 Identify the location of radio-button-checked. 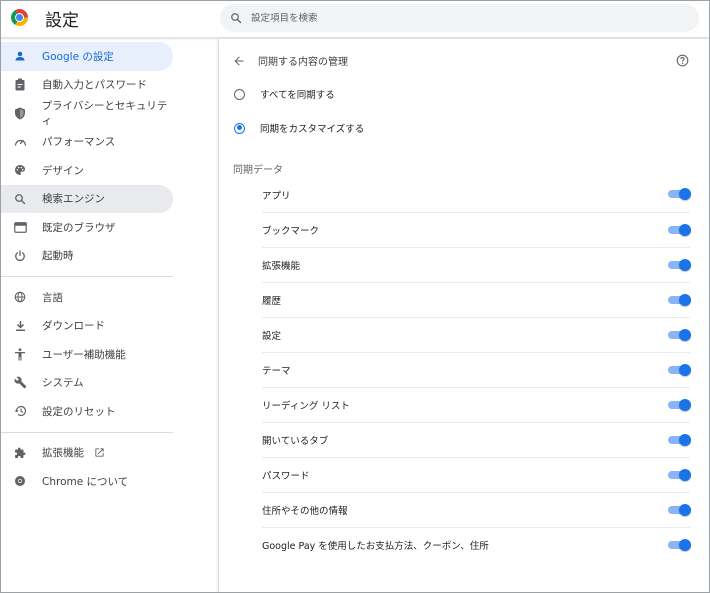
(239, 128).